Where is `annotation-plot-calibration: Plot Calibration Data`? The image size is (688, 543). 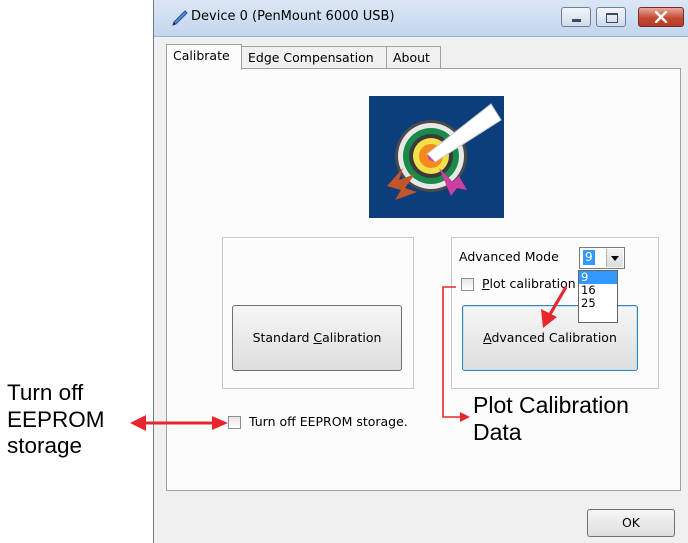
annotation-plot-calibration: Plot Calibration Data is located at coordinates (551, 419).